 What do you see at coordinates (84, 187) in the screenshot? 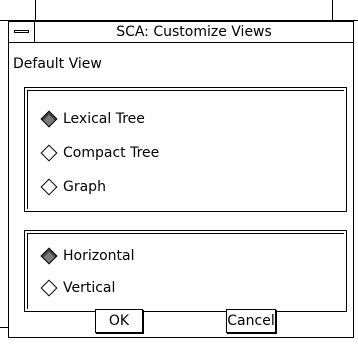
I see `radio-label: Graph` at bounding box center [84, 187].